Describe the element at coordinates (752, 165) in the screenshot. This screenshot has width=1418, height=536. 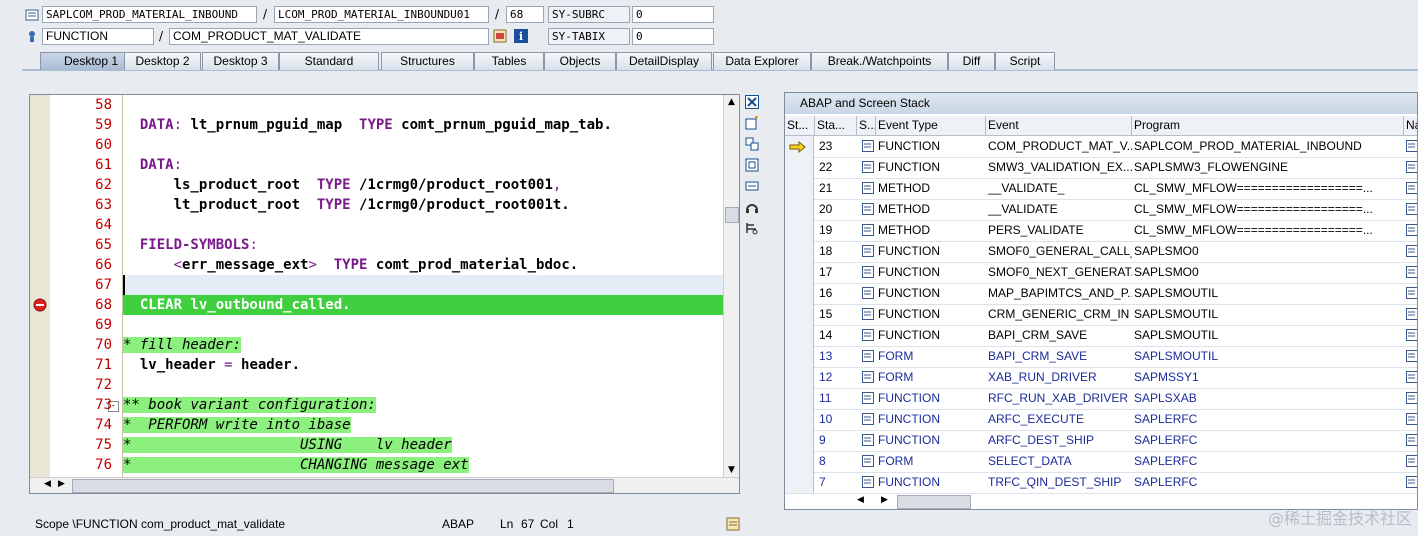
I see `maximize-icon` at that location.